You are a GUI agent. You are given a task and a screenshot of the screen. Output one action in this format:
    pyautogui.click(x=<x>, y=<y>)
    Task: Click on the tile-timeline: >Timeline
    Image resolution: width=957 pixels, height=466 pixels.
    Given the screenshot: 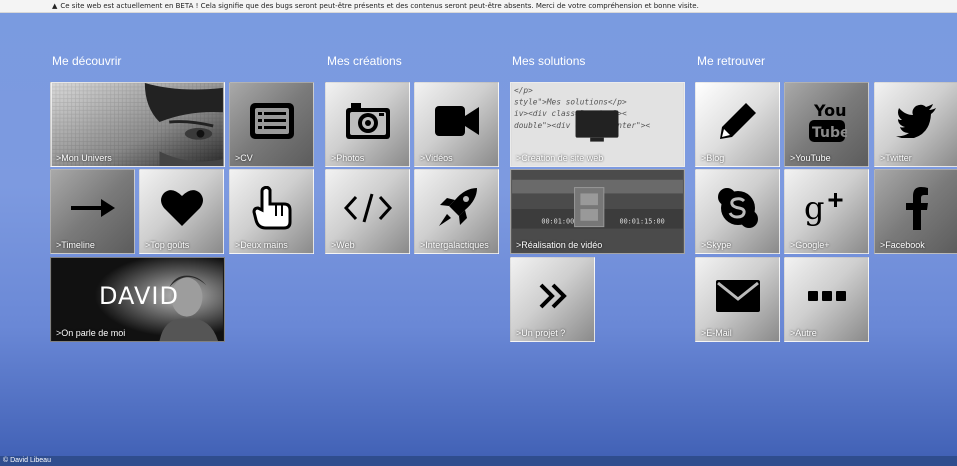 What is the action you would take?
    pyautogui.click(x=92, y=211)
    